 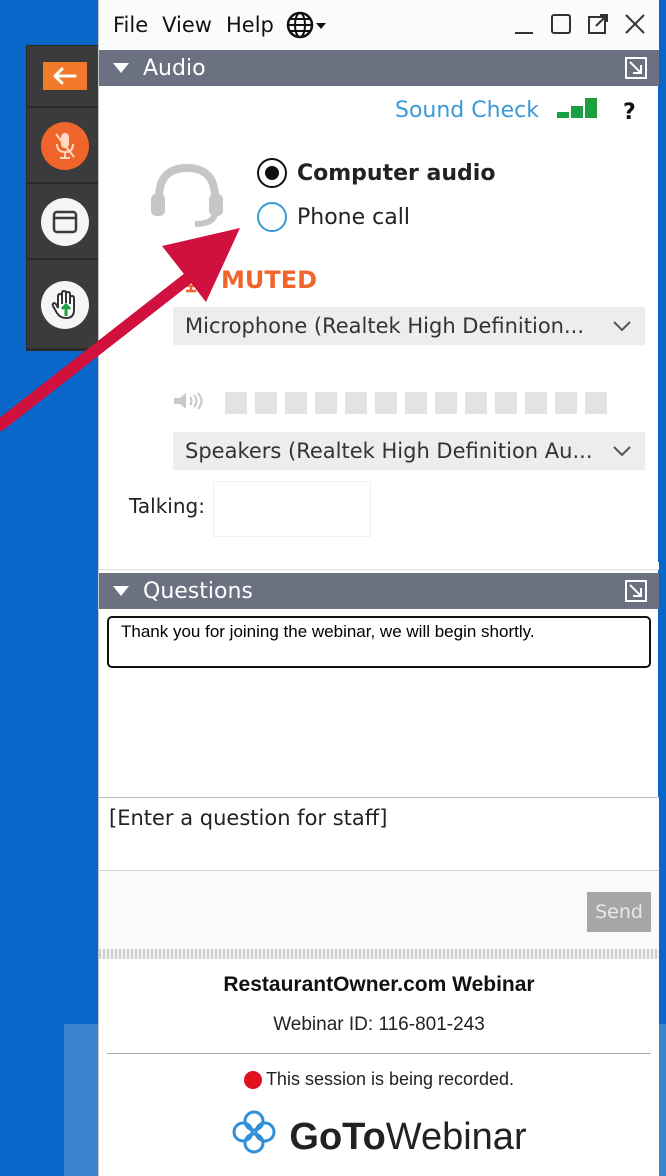 What do you see at coordinates (635, 26) in the screenshot?
I see `close-icon` at bounding box center [635, 26].